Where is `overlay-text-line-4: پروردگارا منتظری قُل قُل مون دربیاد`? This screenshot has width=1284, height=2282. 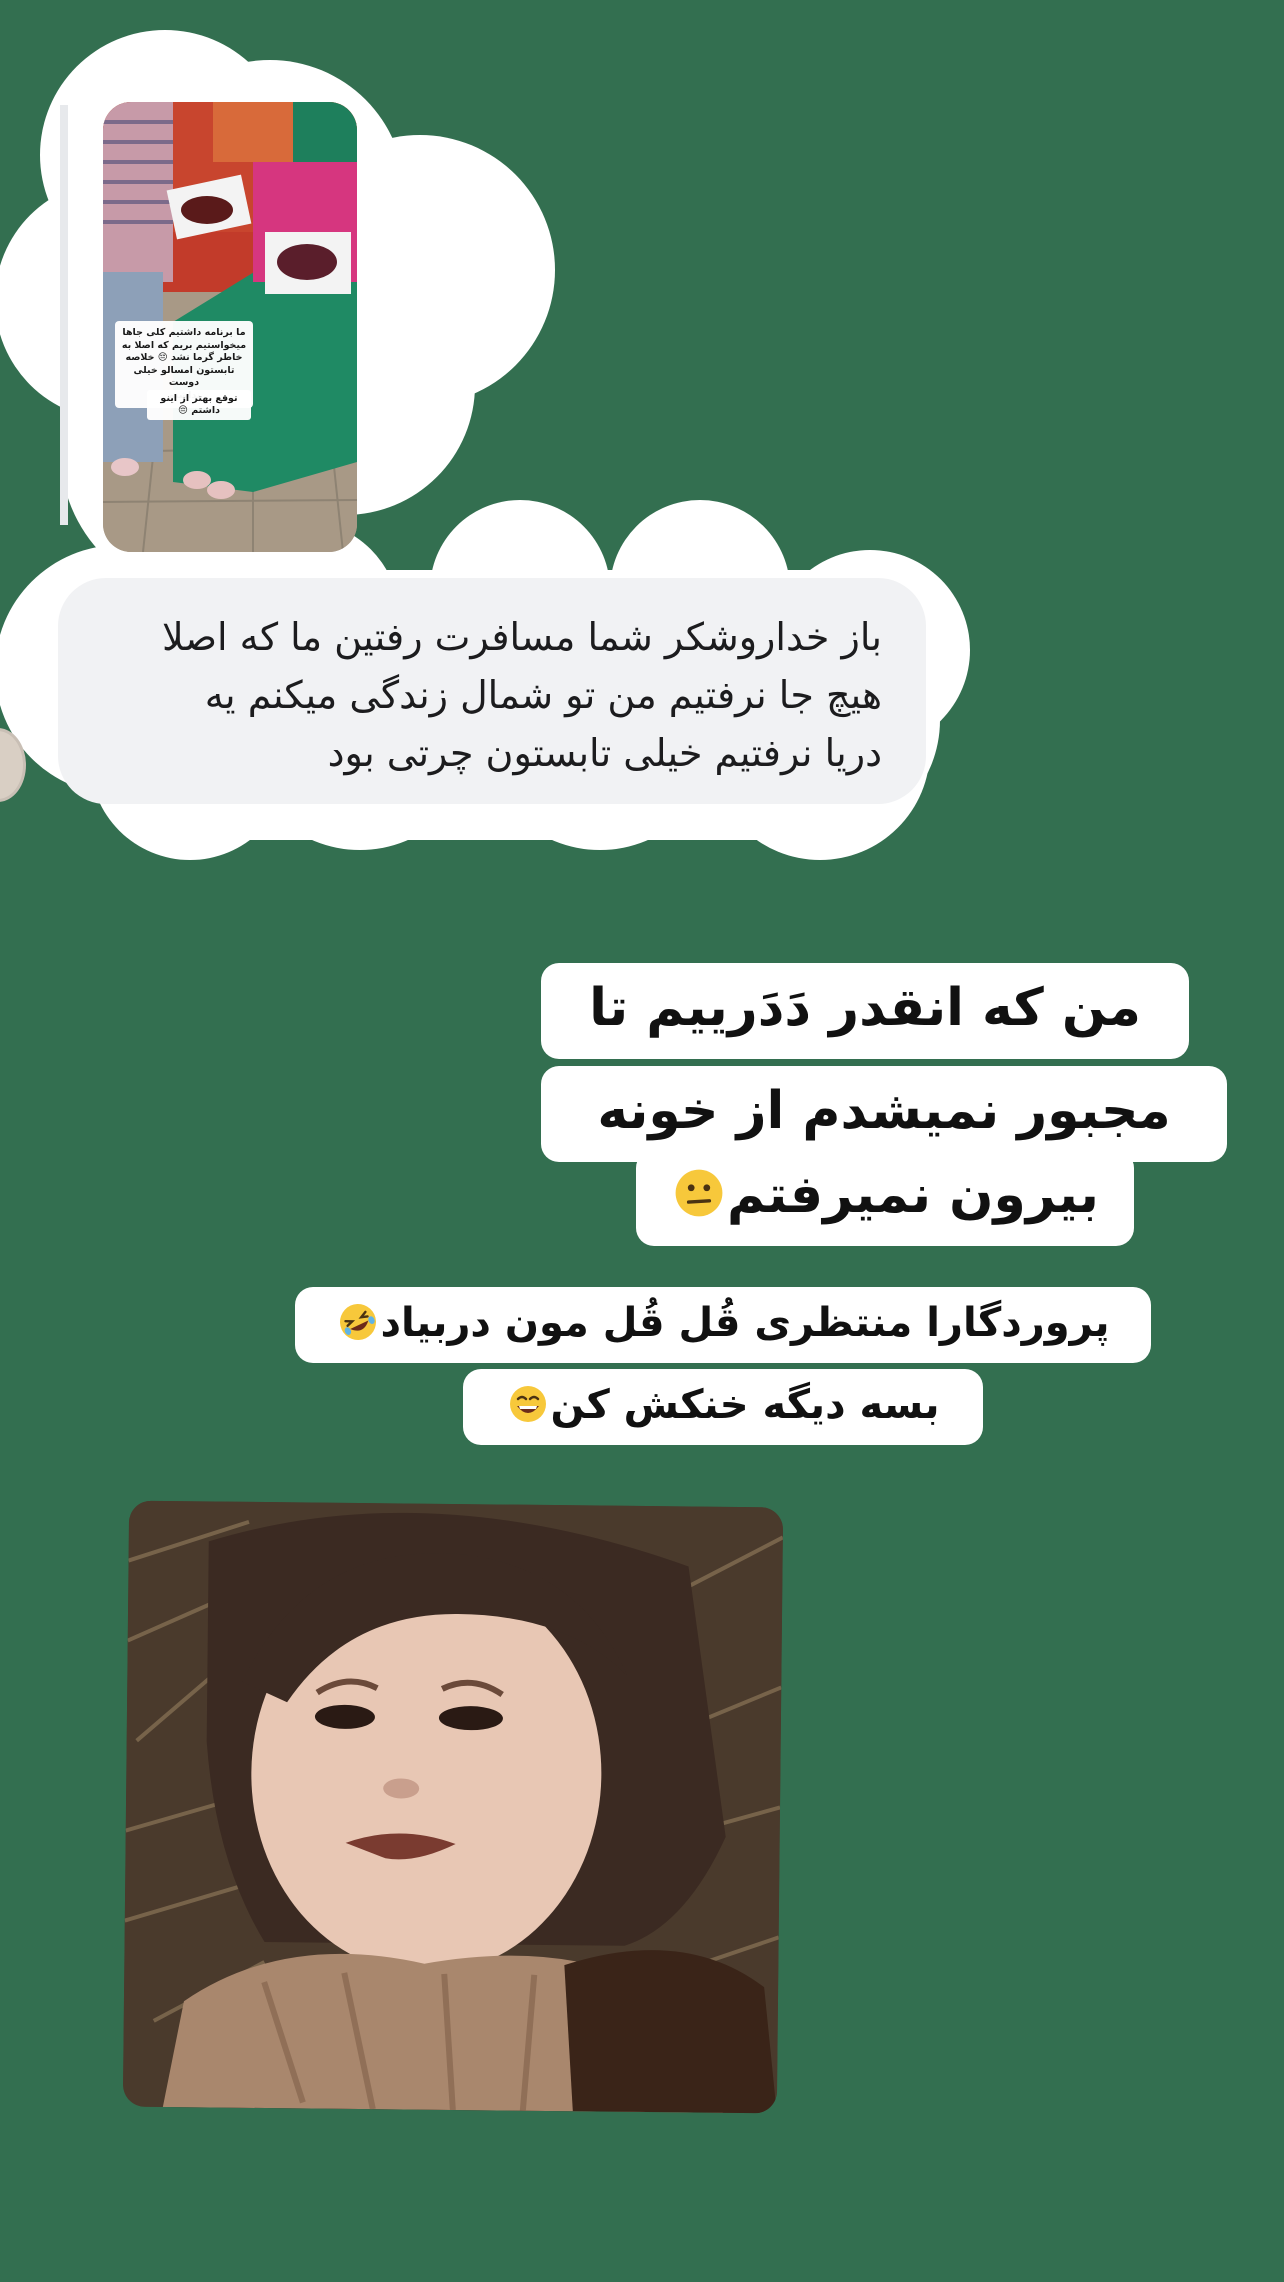
overlay-text-line-4: پروردگارا منتظری قُل قُل مون دربیاد is located at coordinates (723, 1325).